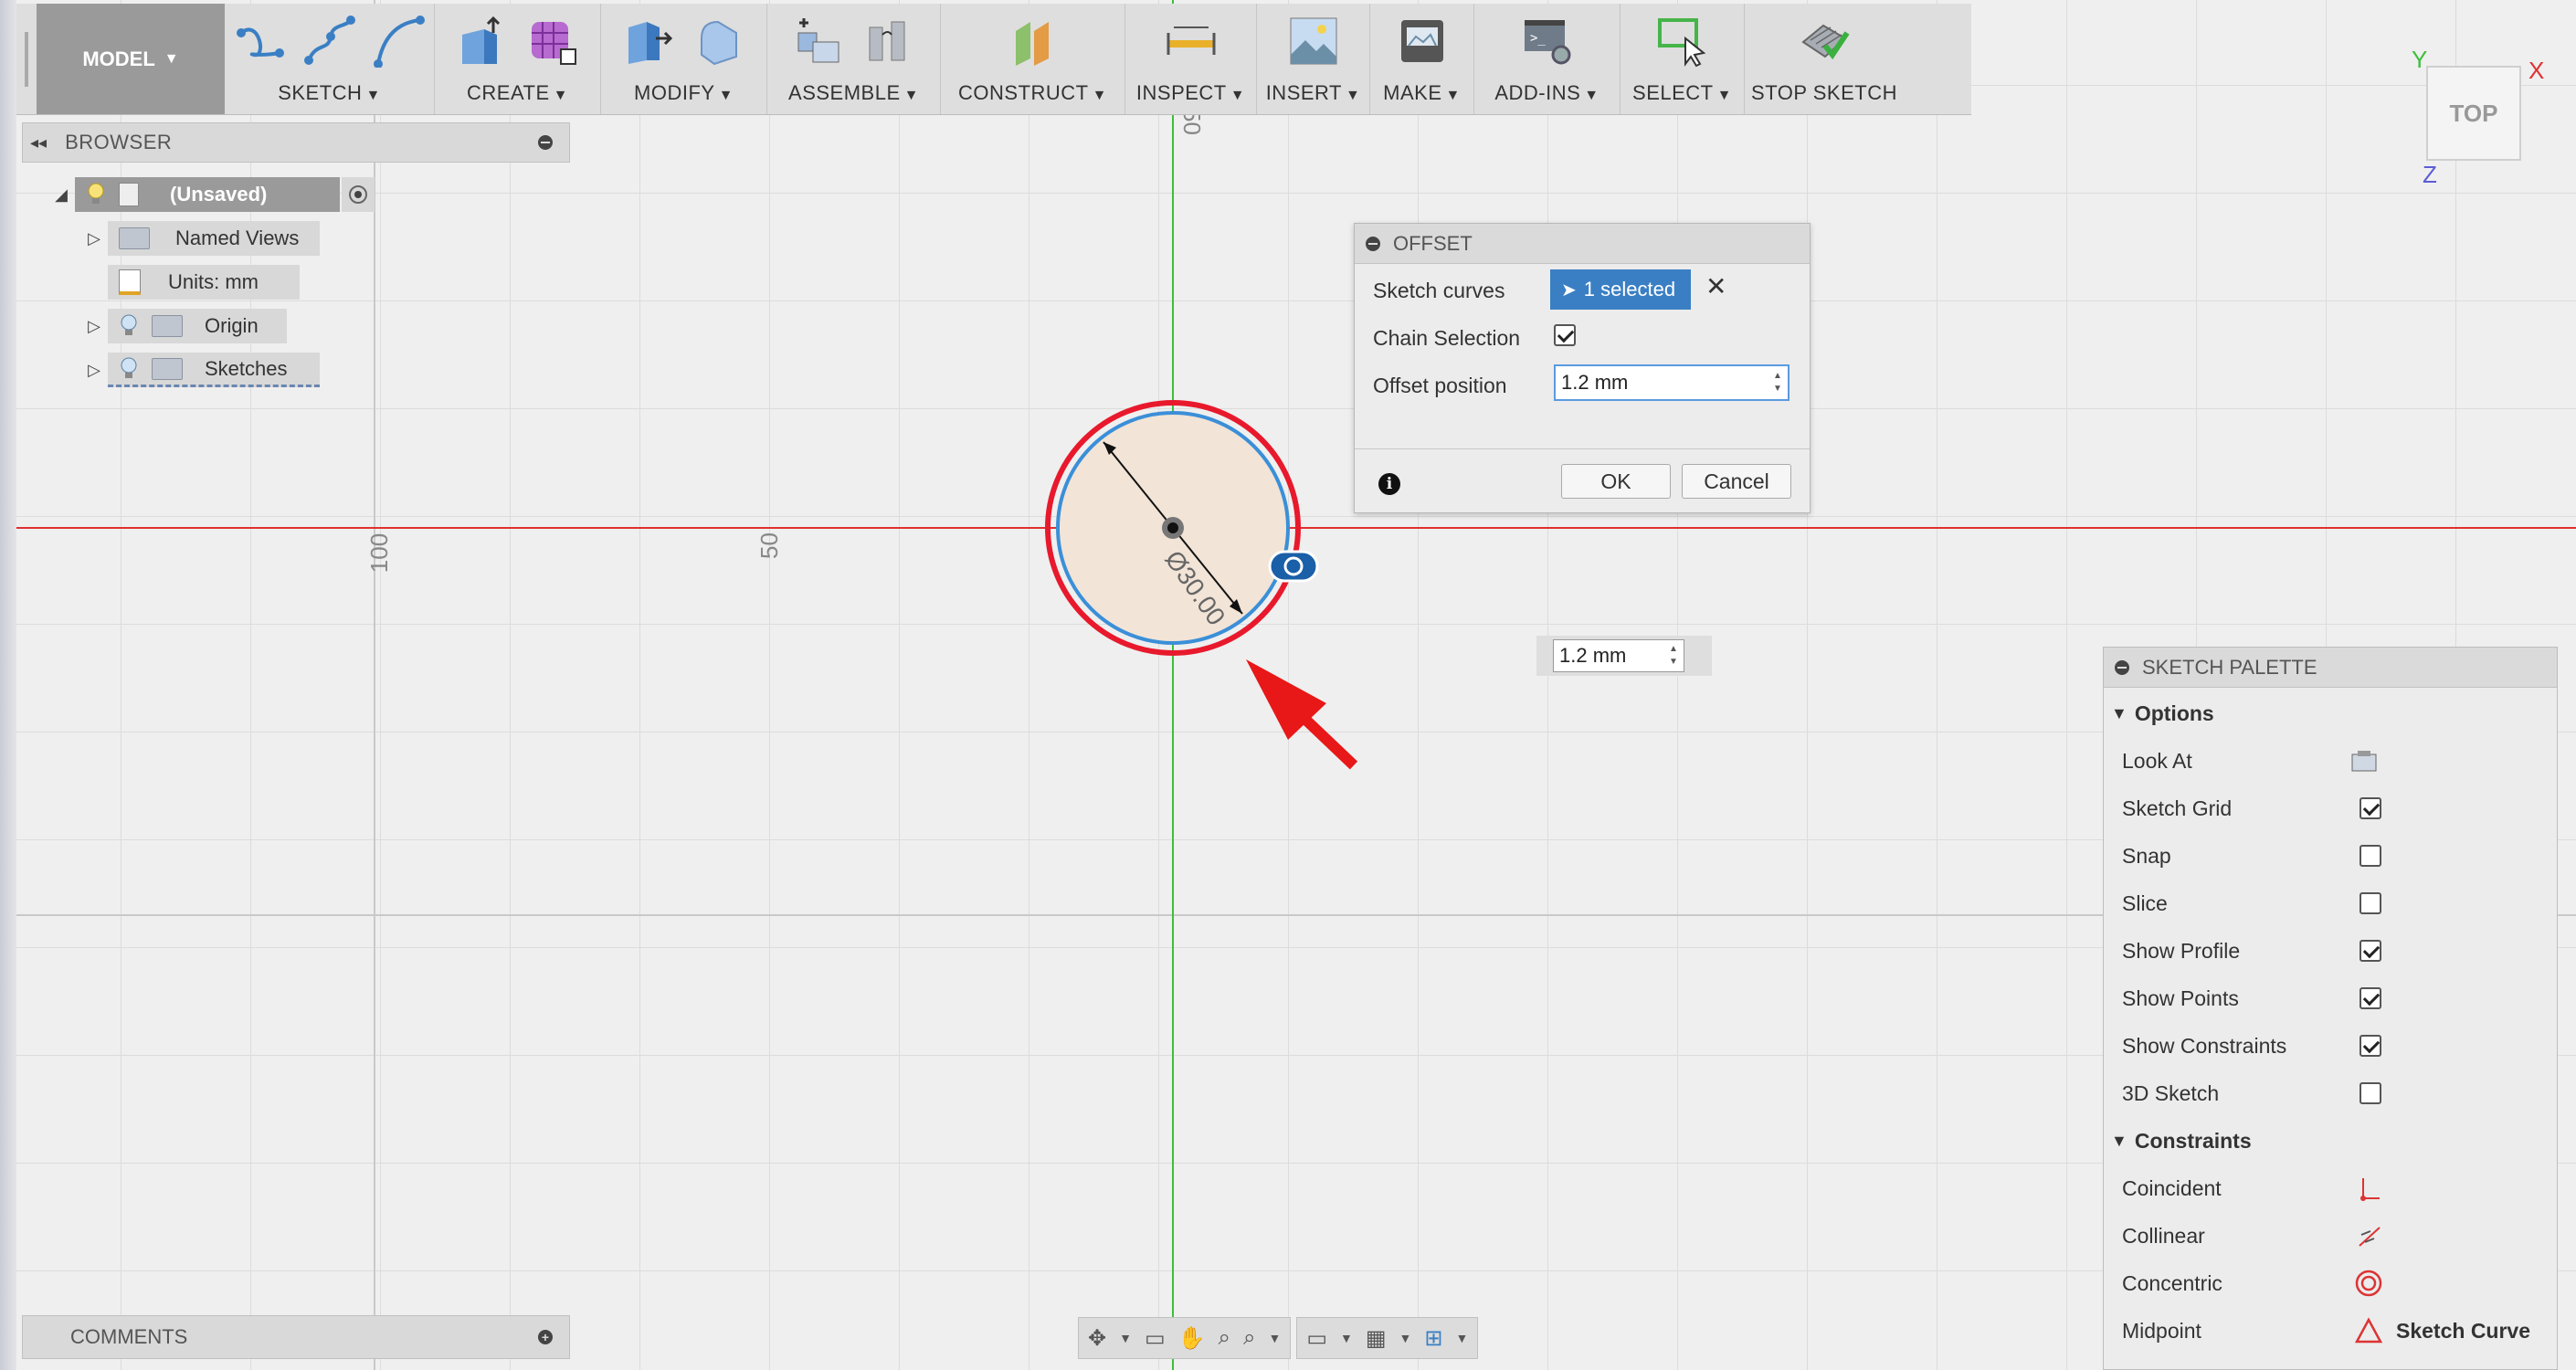 The height and width of the screenshot is (1370, 2576). I want to click on browser-row-units: Units: mm, so click(204, 282).